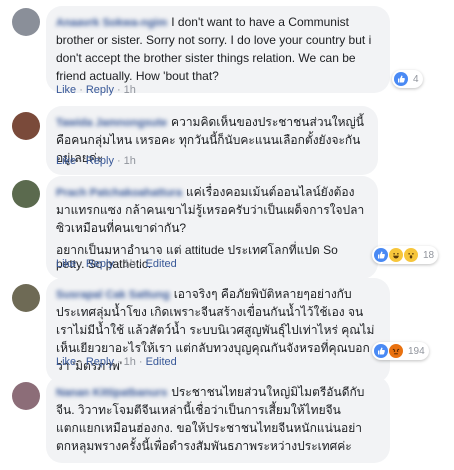  I want to click on reaction-summary: 194, so click(400, 351).